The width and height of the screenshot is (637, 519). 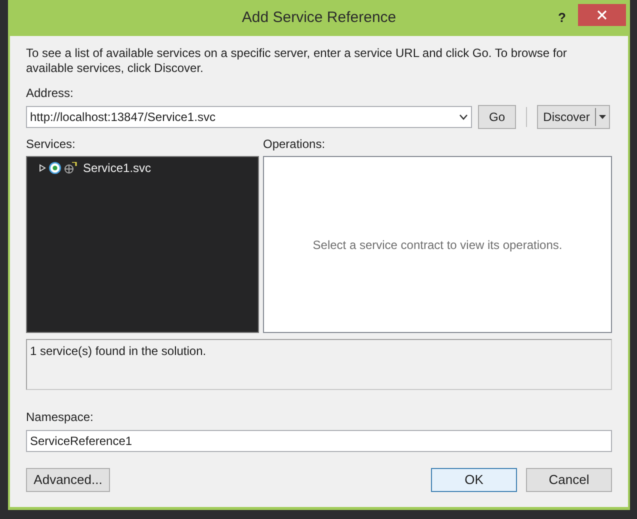 I want to click on close-button, so click(x=602, y=15).